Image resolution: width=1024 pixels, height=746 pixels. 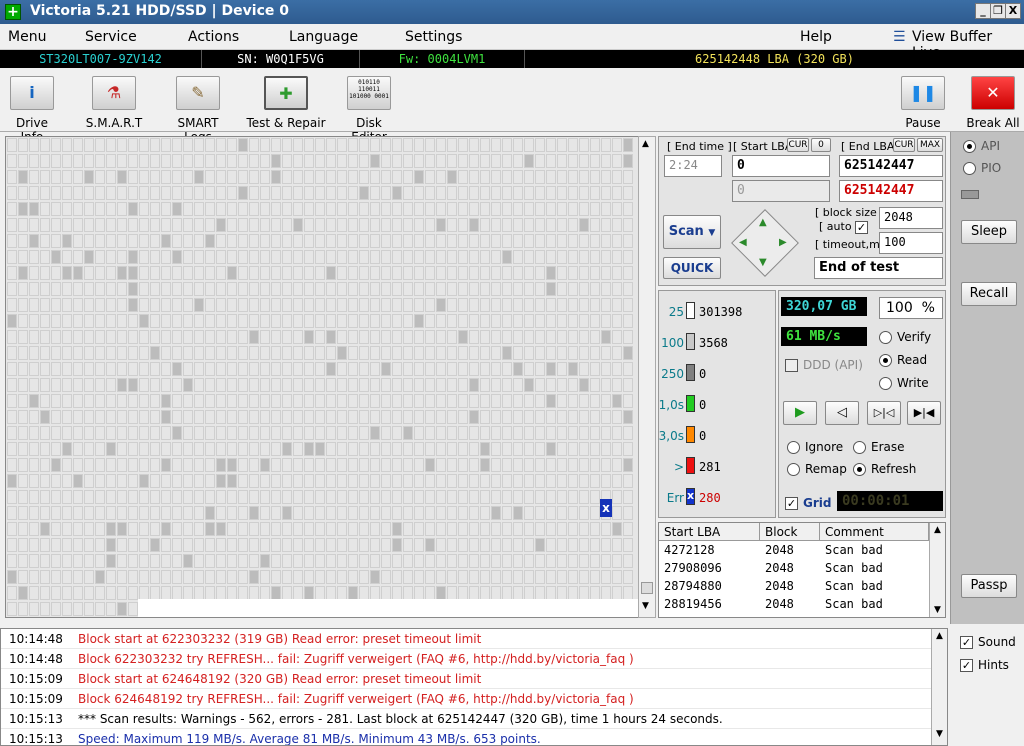 What do you see at coordinates (911, 218) in the screenshot?
I see `block-size-select: 2048` at bounding box center [911, 218].